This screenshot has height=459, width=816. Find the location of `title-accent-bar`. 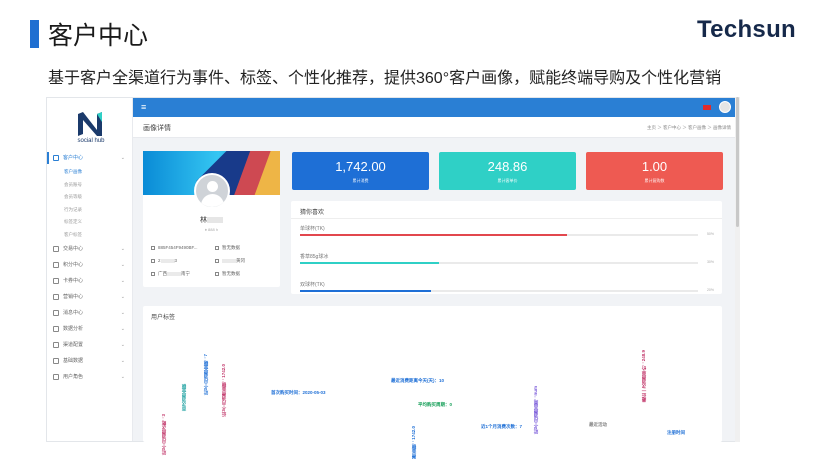

title-accent-bar is located at coordinates (34, 34).